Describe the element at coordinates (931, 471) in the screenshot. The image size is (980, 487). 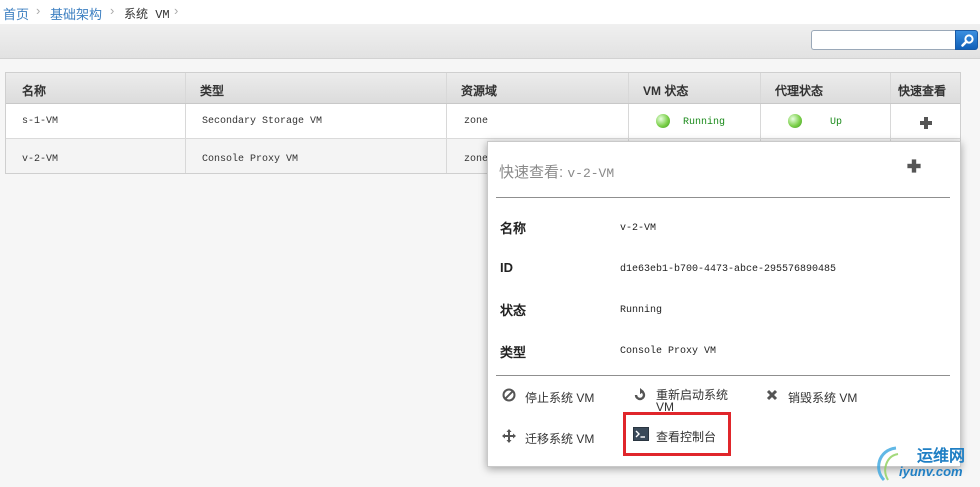
I see `watermark-domain: iyunv.com` at that location.